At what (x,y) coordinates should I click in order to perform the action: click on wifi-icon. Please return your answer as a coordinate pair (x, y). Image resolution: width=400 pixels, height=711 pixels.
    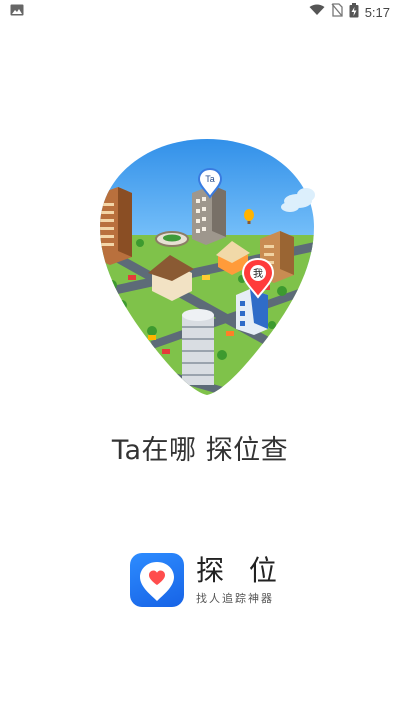
    Looking at the image, I should click on (317, 12).